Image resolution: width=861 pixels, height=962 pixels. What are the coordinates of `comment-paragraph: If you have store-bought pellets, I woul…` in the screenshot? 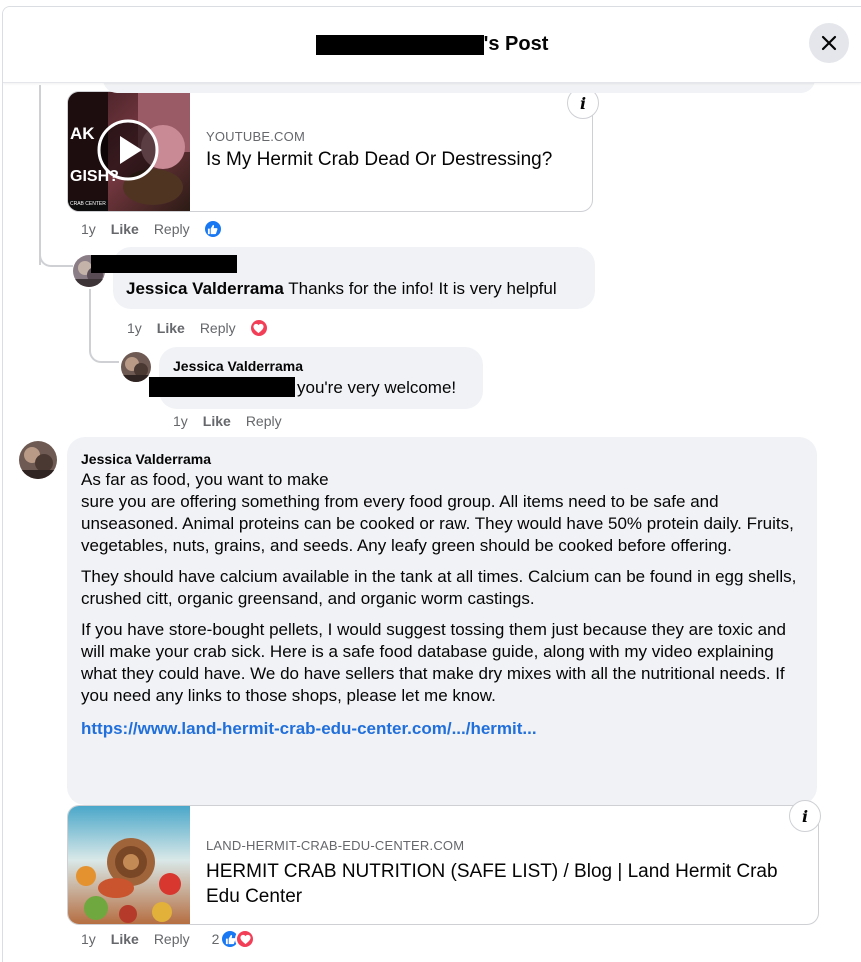 It's located at (433, 662).